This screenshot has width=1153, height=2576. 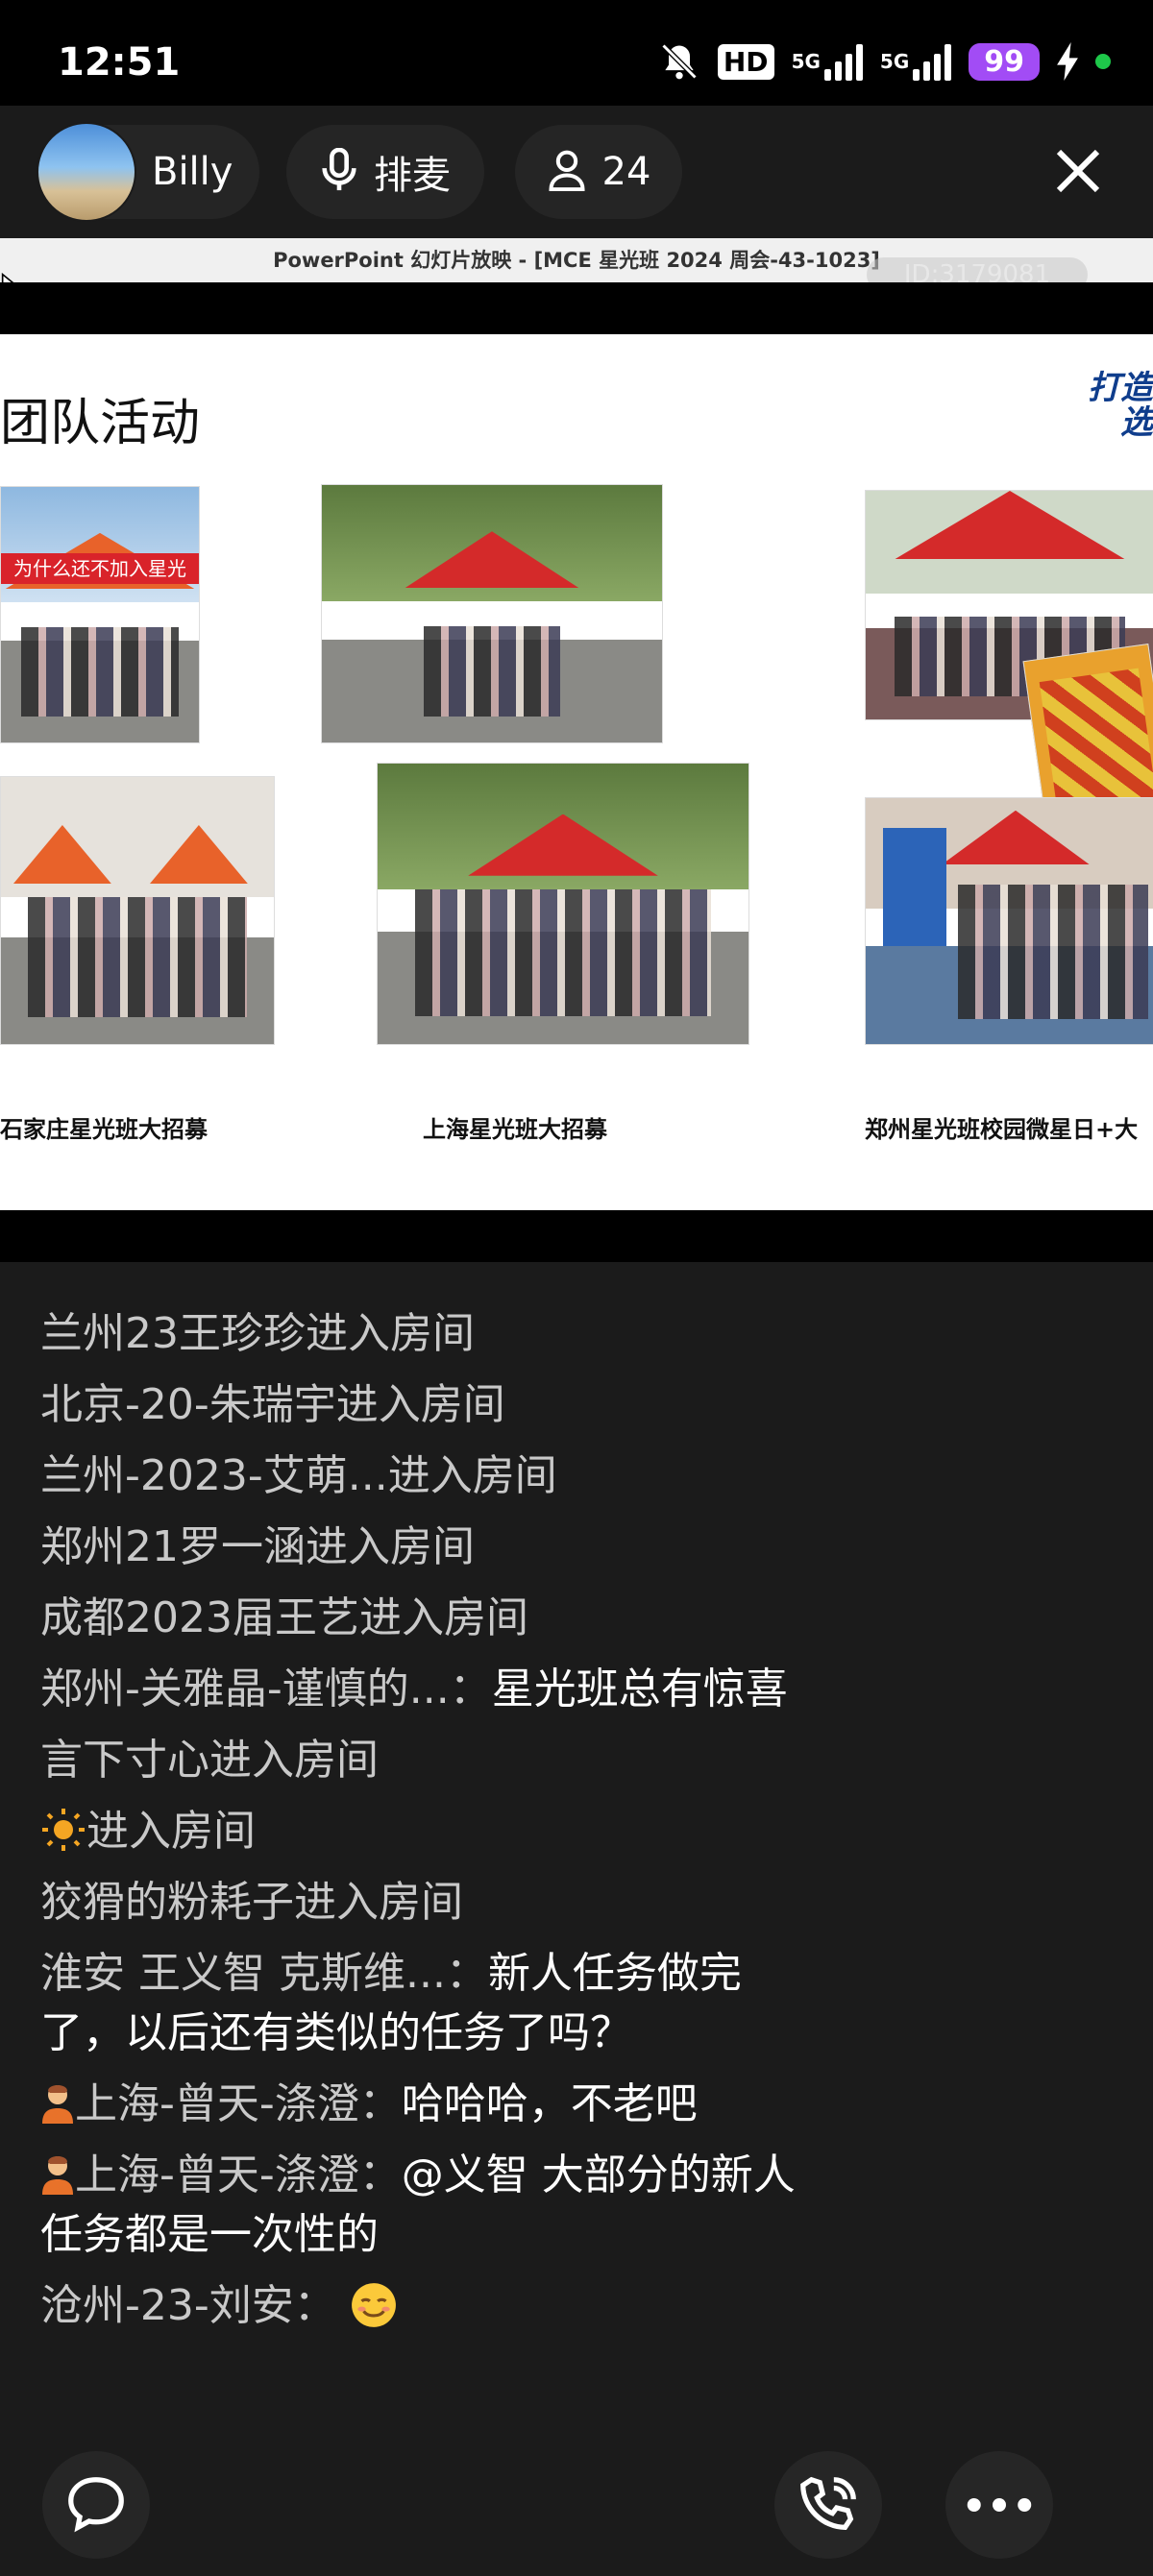 I want to click on slide-logo: 打造 选, so click(x=1121, y=405).